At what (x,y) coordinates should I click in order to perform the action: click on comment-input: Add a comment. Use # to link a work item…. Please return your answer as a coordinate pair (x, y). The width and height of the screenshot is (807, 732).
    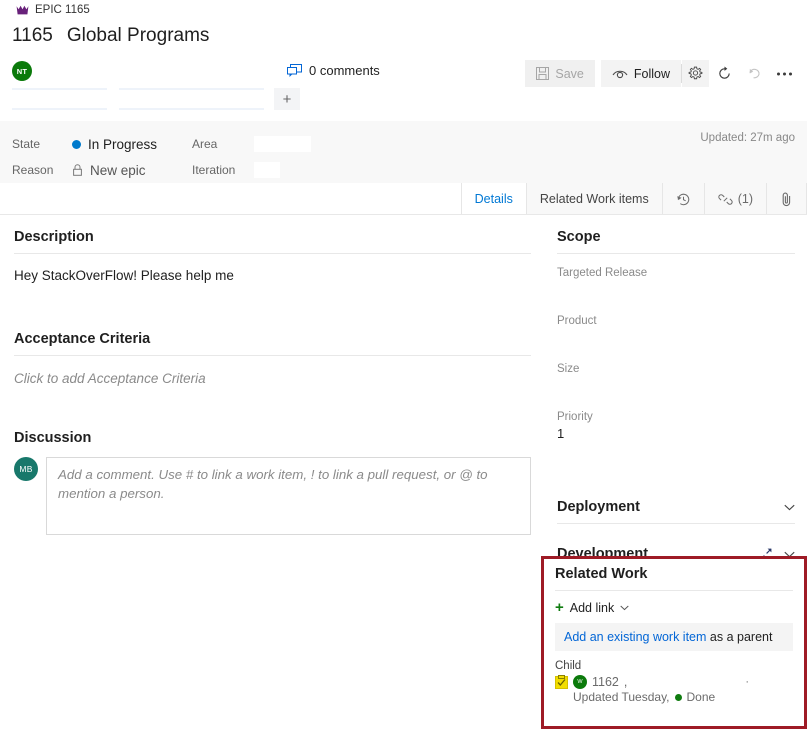
    Looking at the image, I should click on (288, 496).